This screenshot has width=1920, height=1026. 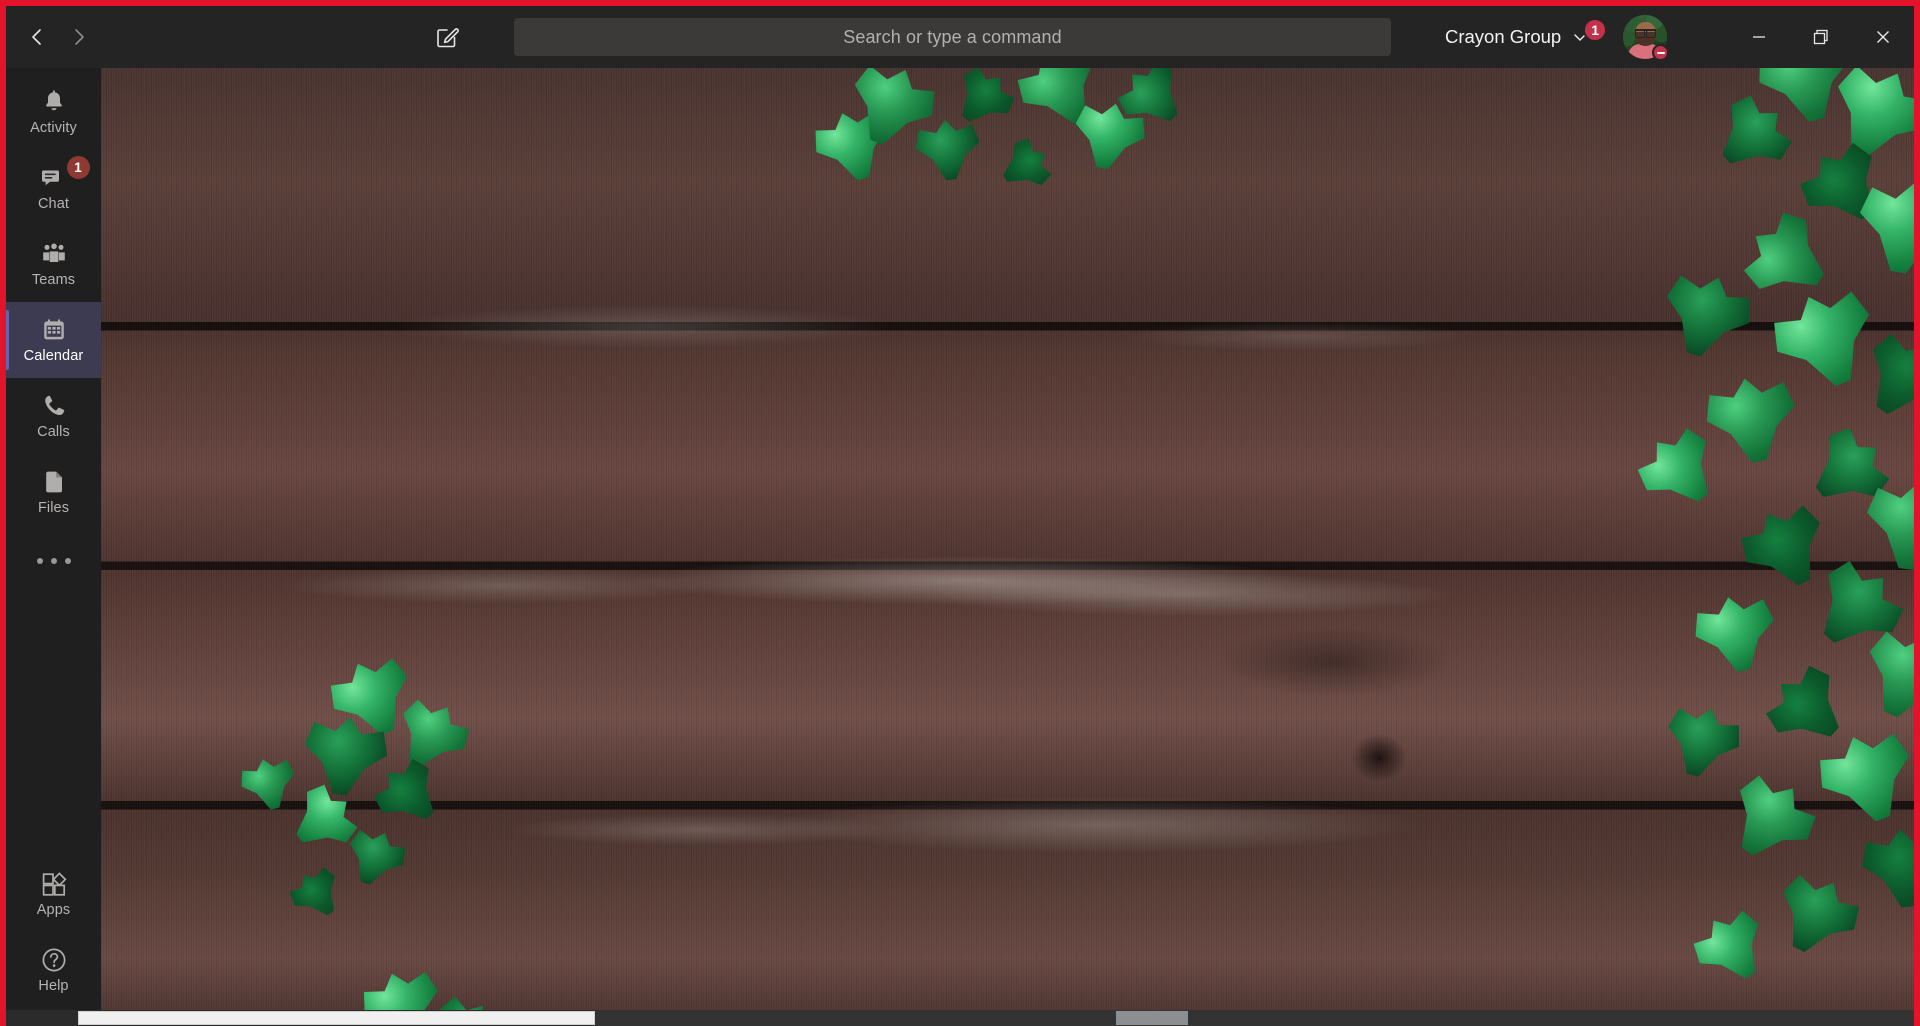 I want to click on sidebar-item-help: Help, so click(x=53, y=970).